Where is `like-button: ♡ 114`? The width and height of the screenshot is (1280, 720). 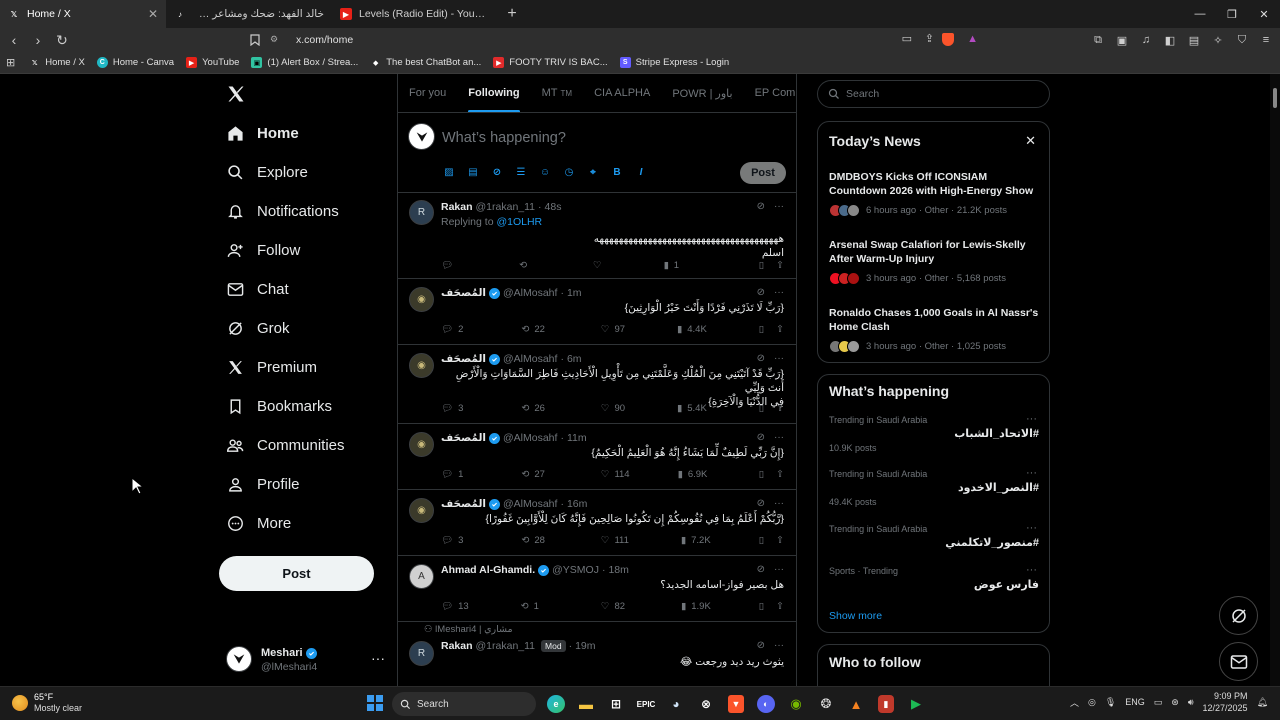
like-button: ♡ 114 is located at coordinates (615, 474).